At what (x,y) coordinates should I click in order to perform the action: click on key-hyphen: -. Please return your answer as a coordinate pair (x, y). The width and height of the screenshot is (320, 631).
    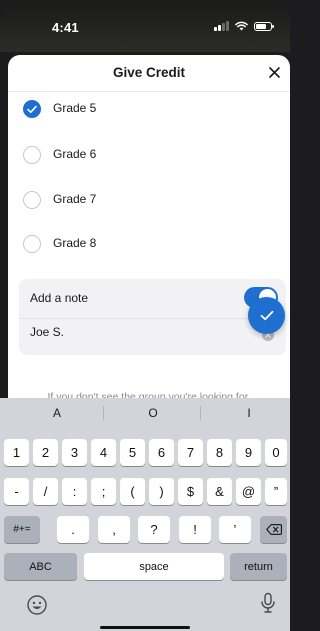
    Looking at the image, I should click on (16, 491).